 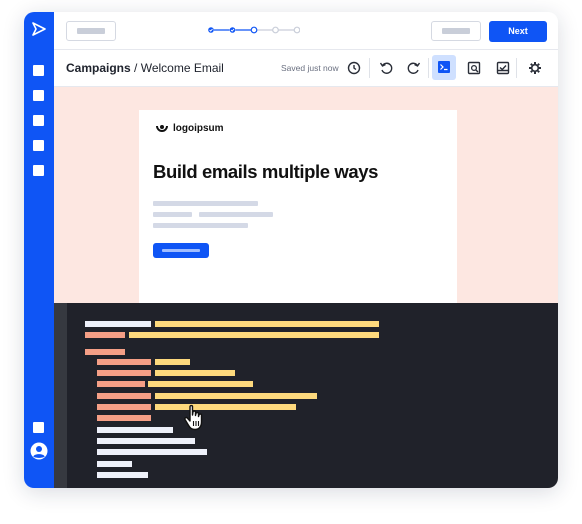 What do you see at coordinates (38, 427) in the screenshot?
I see `sidebar-item-bottom` at bounding box center [38, 427].